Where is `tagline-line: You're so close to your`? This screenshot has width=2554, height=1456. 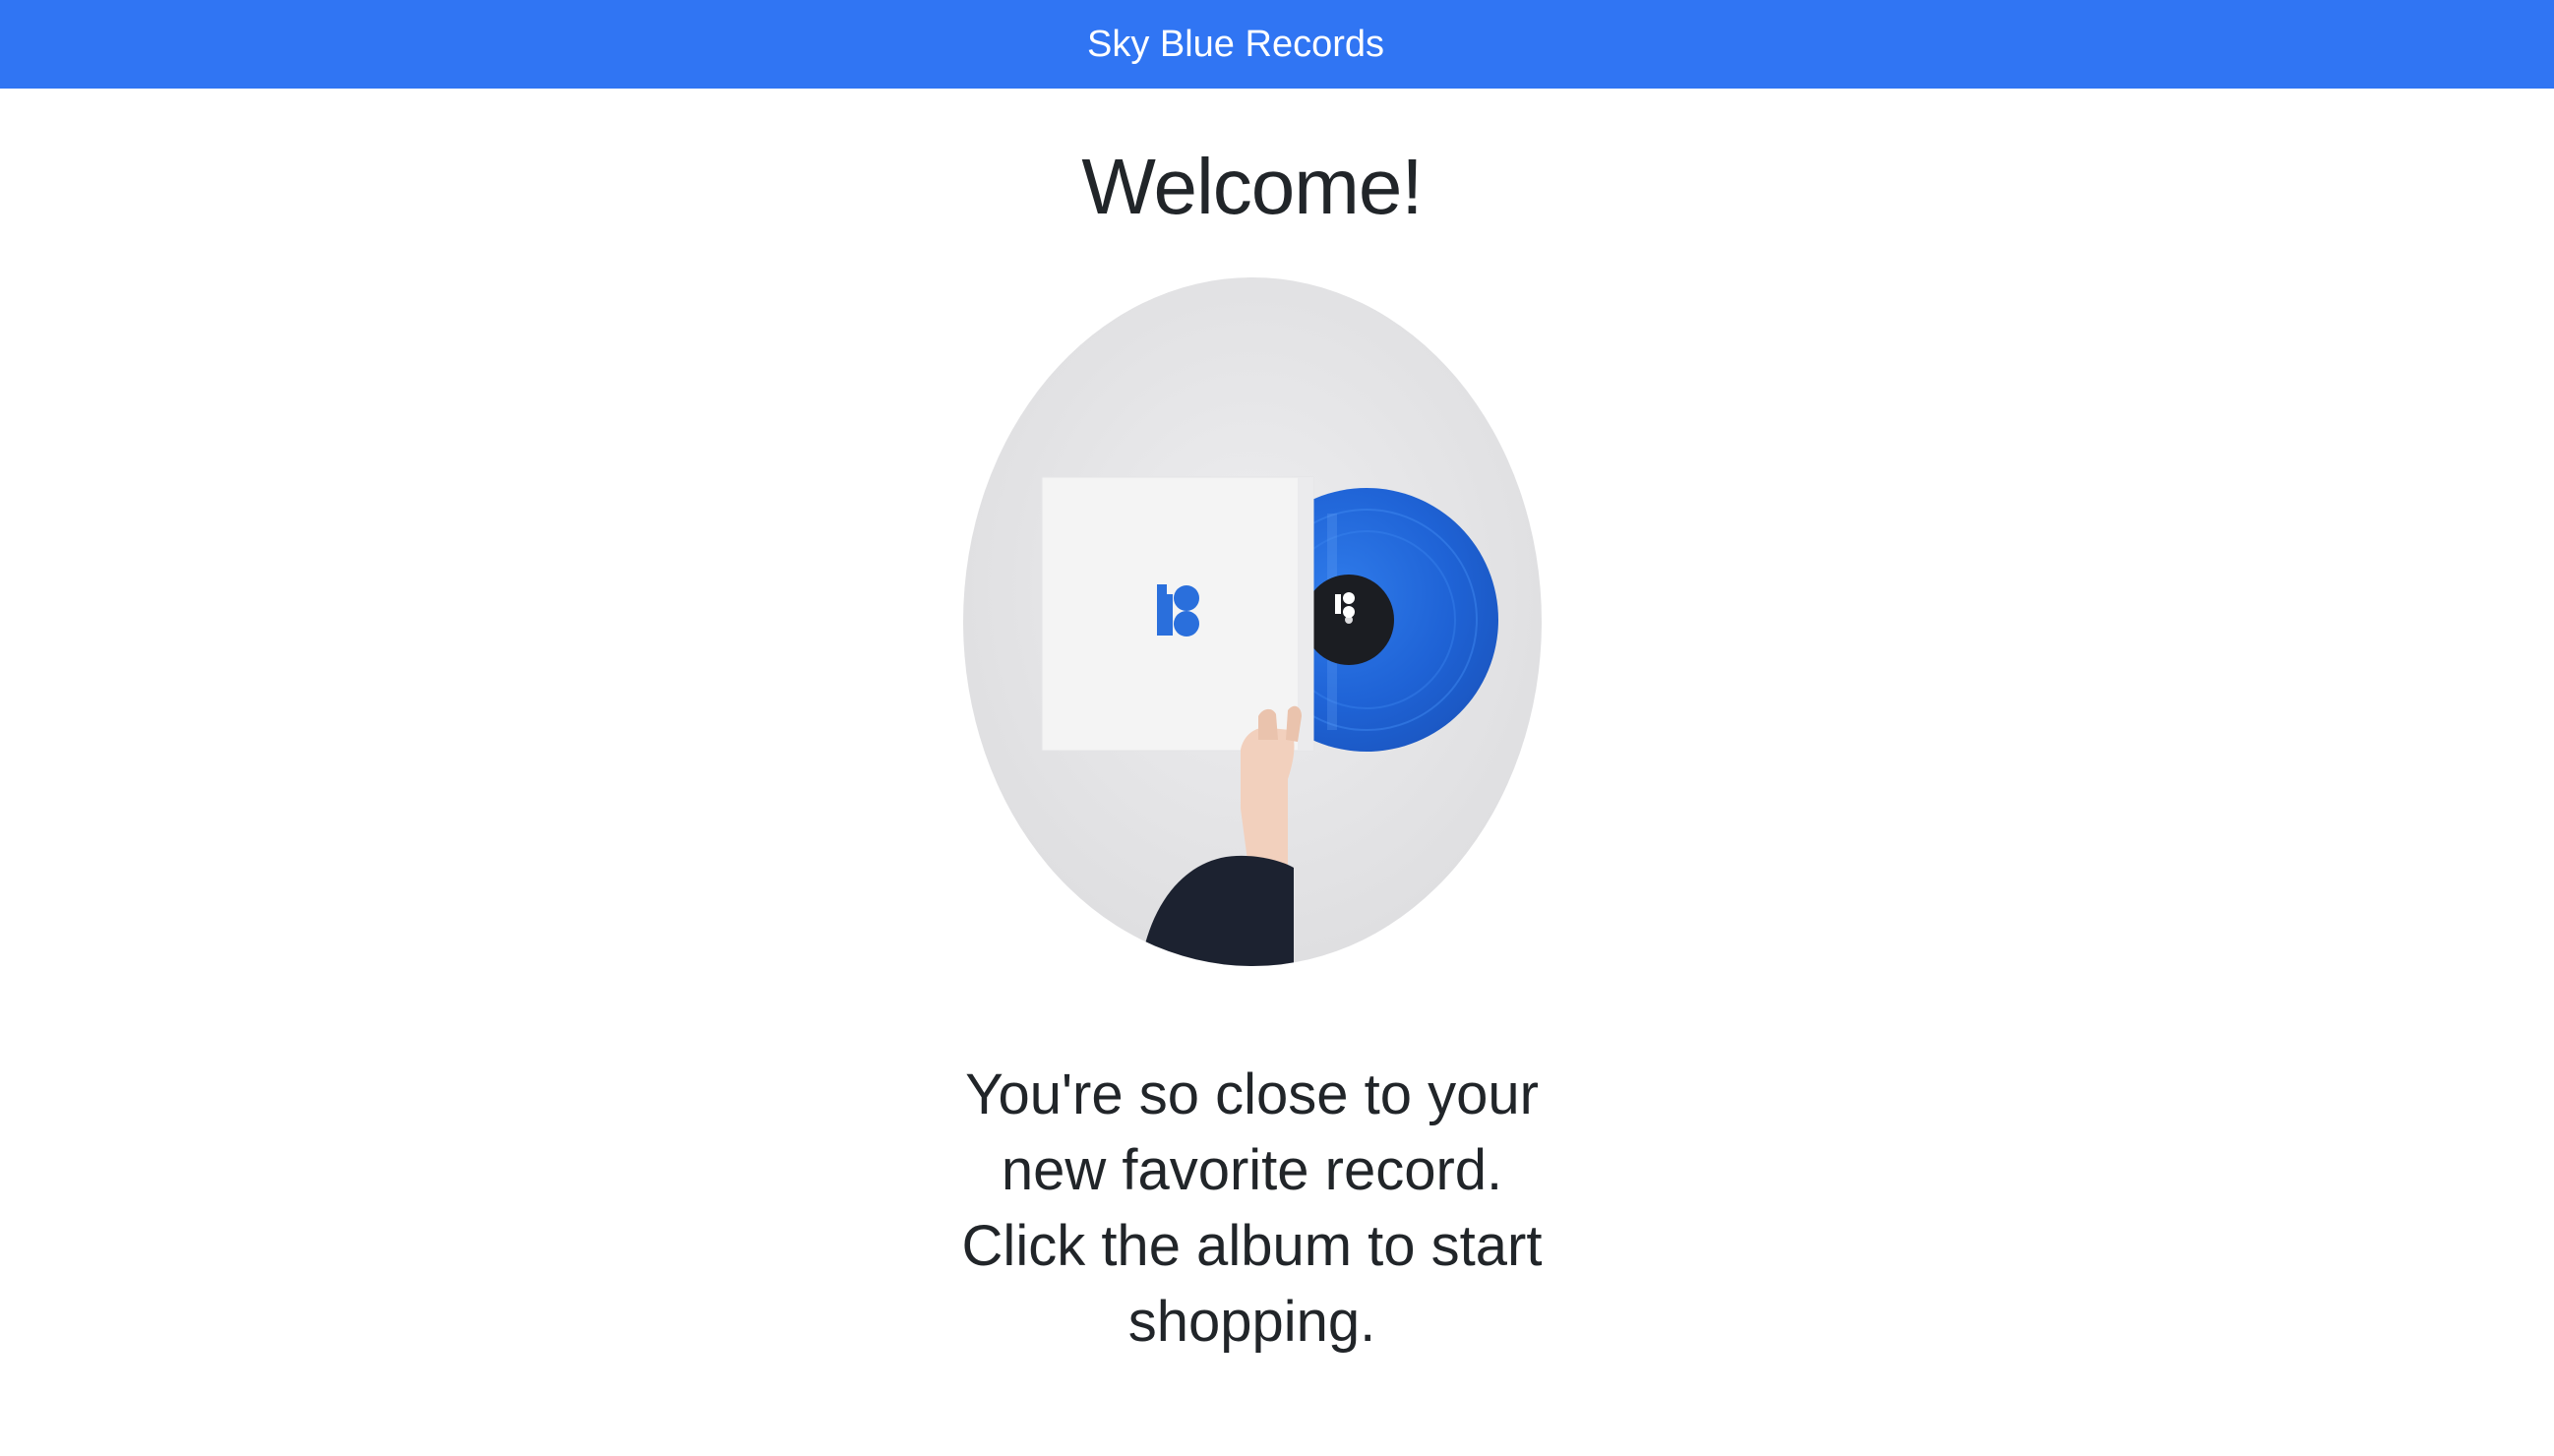
tagline-line: You're so close to your is located at coordinates (1252, 1094).